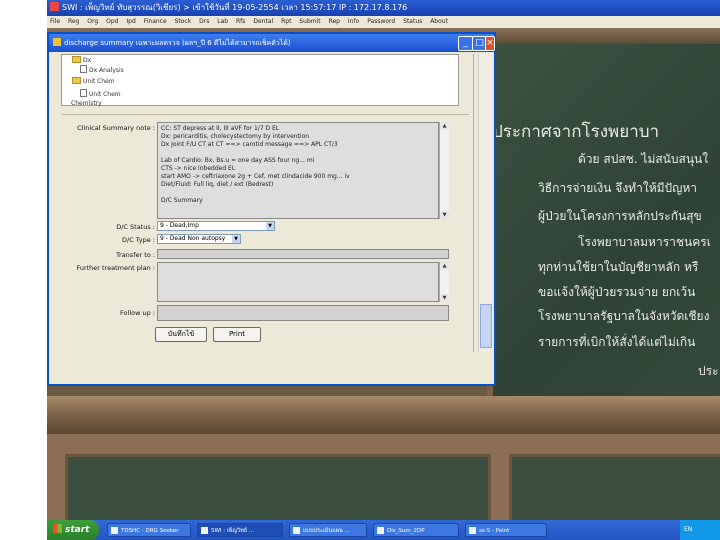 This screenshot has height=540, width=720. What do you see at coordinates (353, 21) in the screenshot?
I see `menu-info: Info` at bounding box center [353, 21].